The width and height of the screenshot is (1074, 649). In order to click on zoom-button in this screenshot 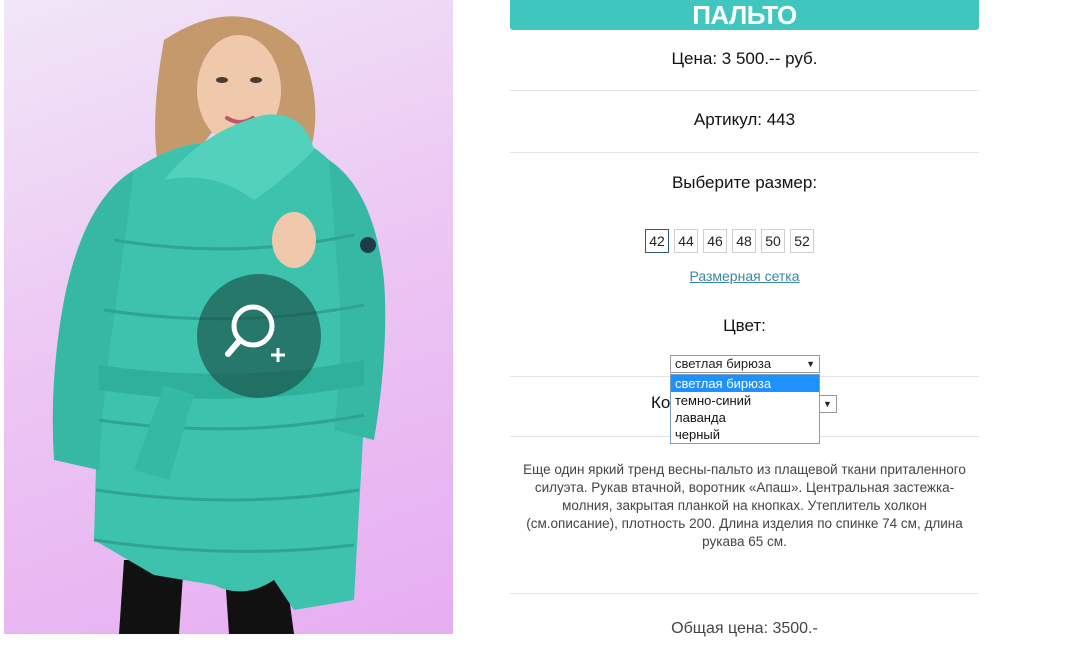, I will do `click(259, 336)`.